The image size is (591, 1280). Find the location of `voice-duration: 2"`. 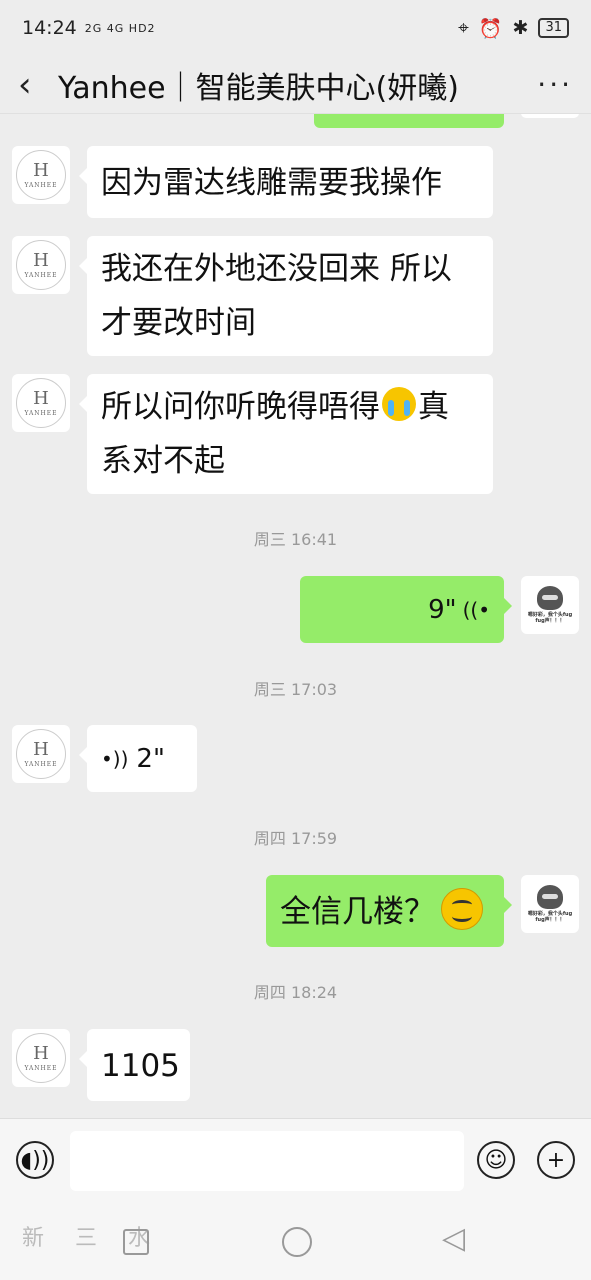

voice-duration: 2" is located at coordinates (150, 758).